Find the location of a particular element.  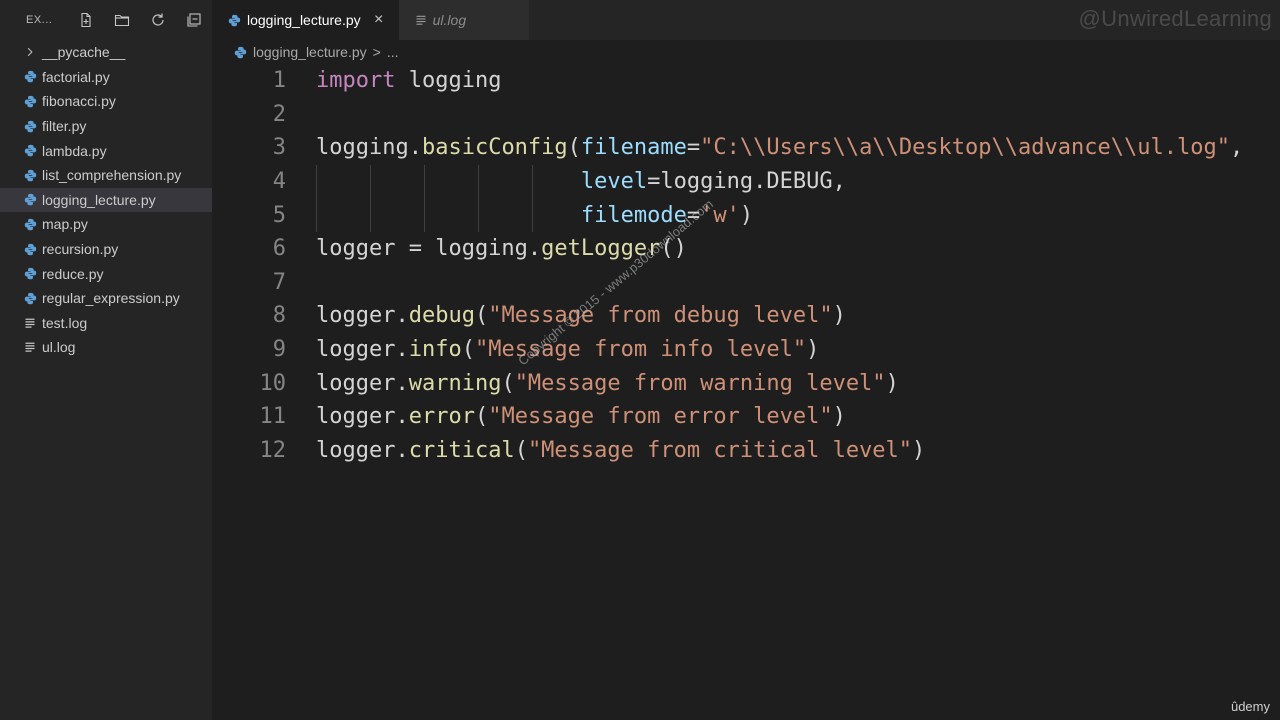

code-token: filemode is located at coordinates (633, 215).